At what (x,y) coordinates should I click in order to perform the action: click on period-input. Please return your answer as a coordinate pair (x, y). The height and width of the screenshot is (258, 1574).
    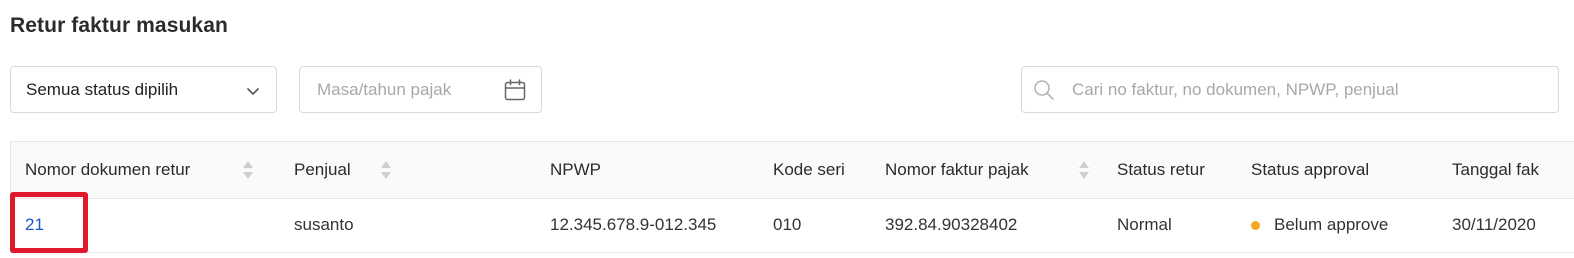
    Looking at the image, I should click on (410, 89).